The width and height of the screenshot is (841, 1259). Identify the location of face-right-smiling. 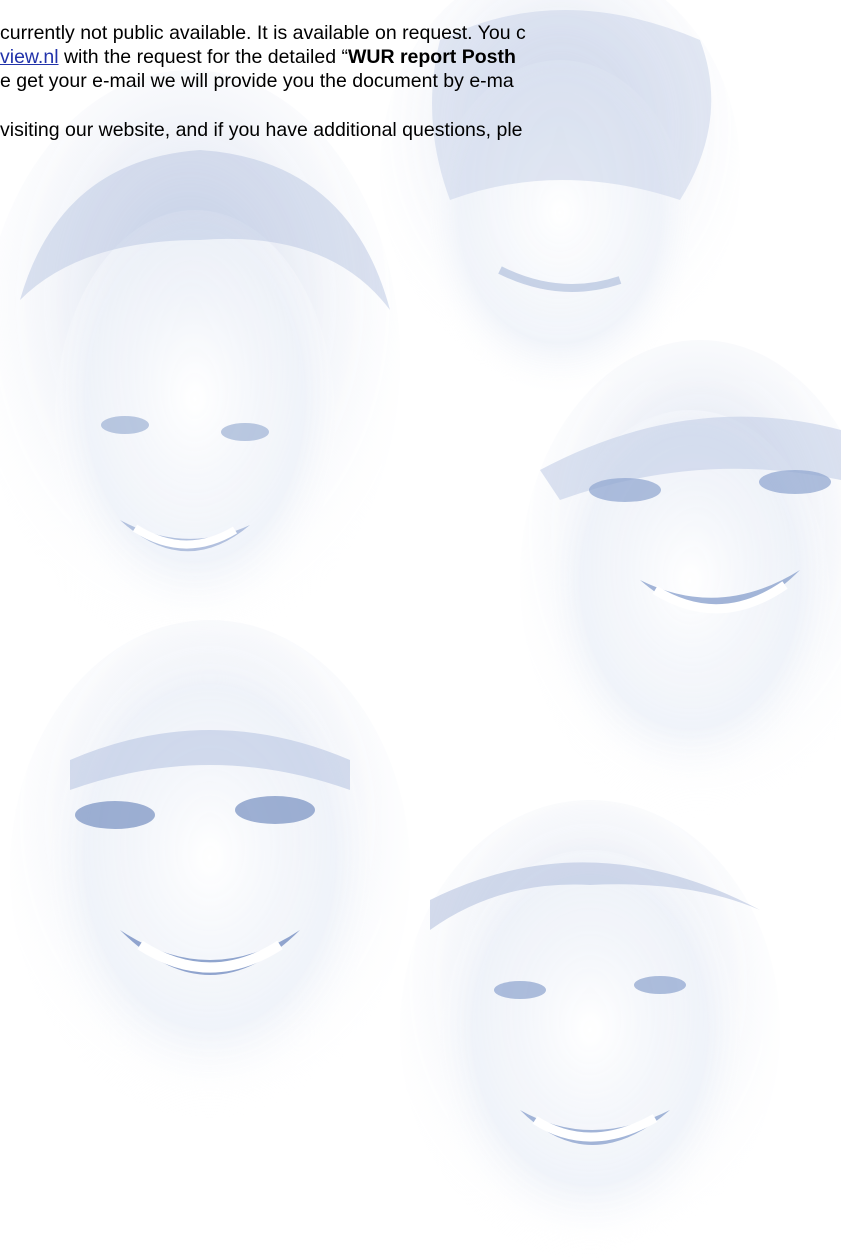
(680, 580).